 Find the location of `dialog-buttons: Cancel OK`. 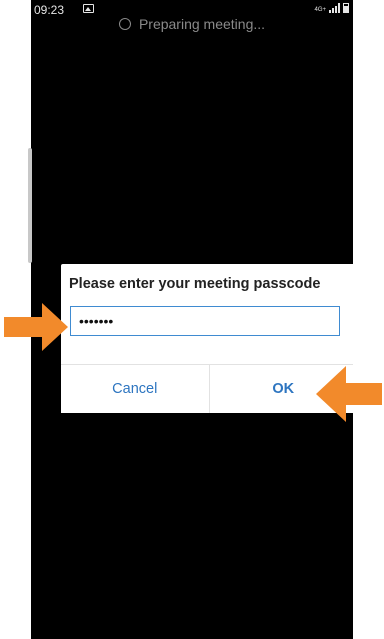

dialog-buttons: Cancel OK is located at coordinates (207, 388).